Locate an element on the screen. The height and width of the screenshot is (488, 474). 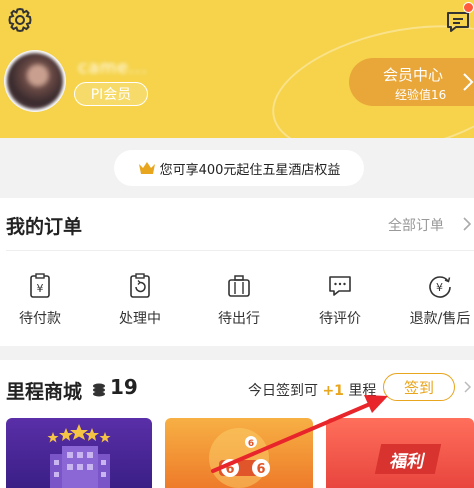
order-to-review: 待评价 is located at coordinates (340, 302).